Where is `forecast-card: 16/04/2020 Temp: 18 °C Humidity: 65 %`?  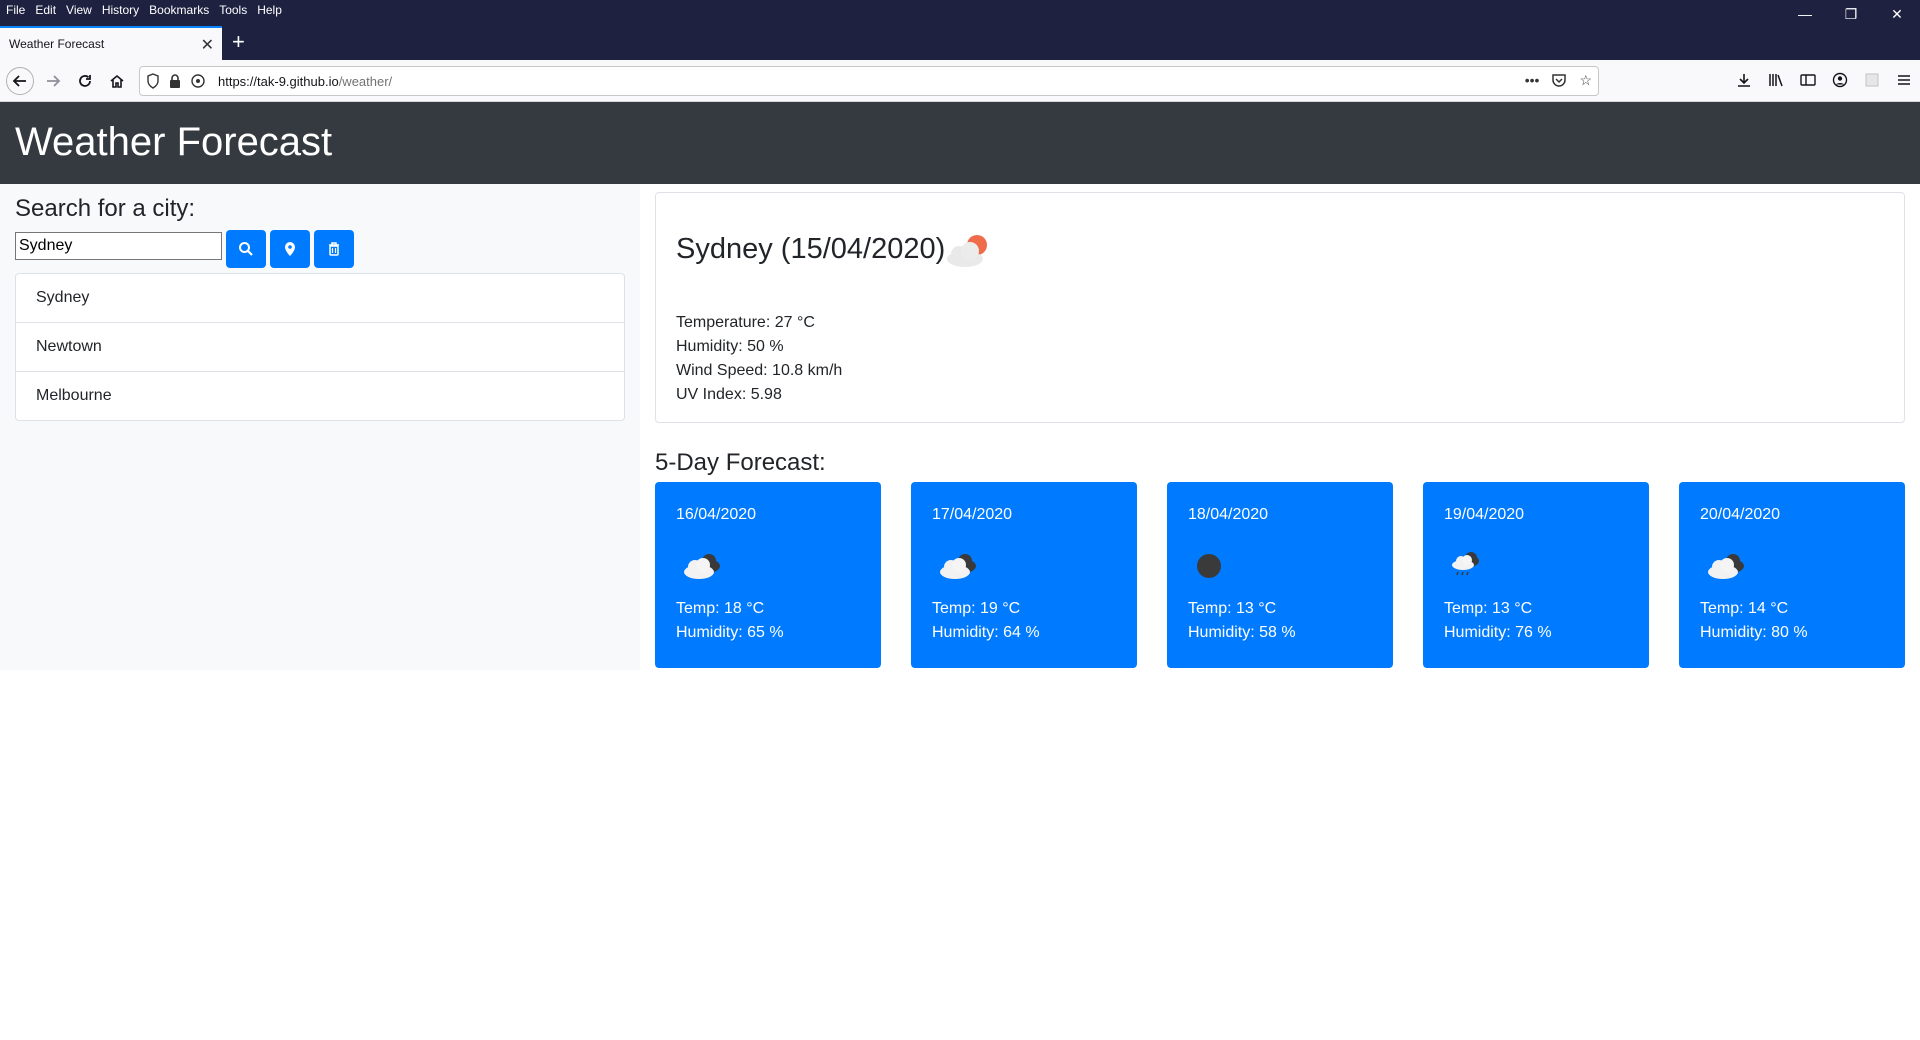
forecast-card: 16/04/2020 Temp: 18 °C Humidity: 65 % is located at coordinates (768, 575).